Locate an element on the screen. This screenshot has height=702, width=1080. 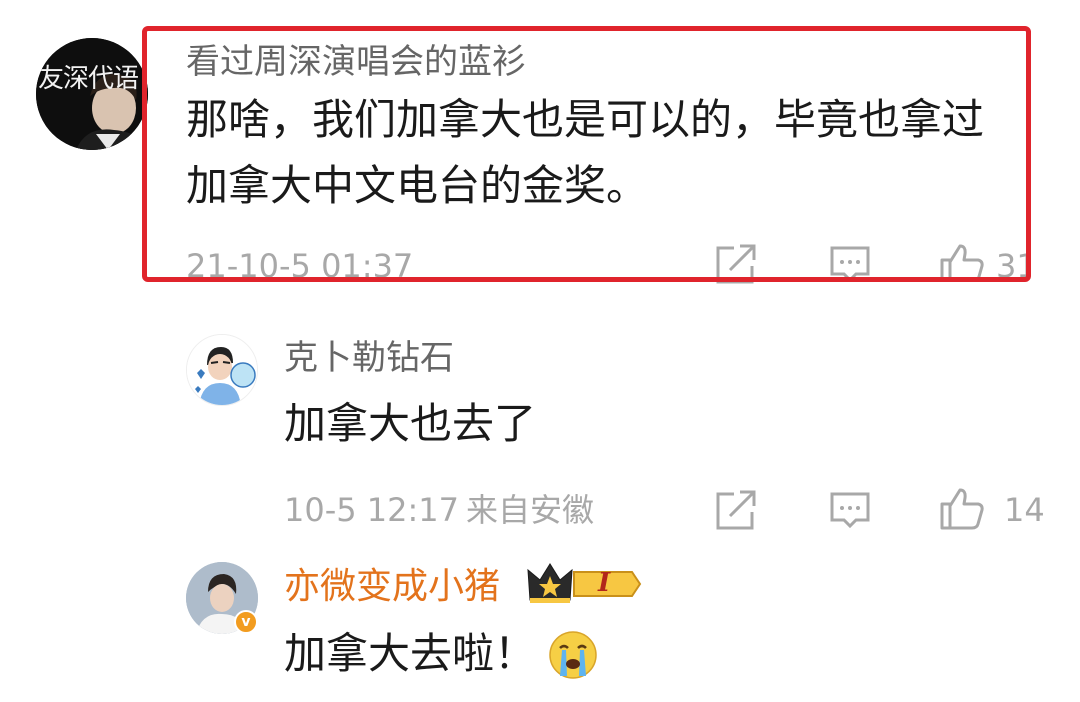
vip-level: I is located at coordinates (604, 583).